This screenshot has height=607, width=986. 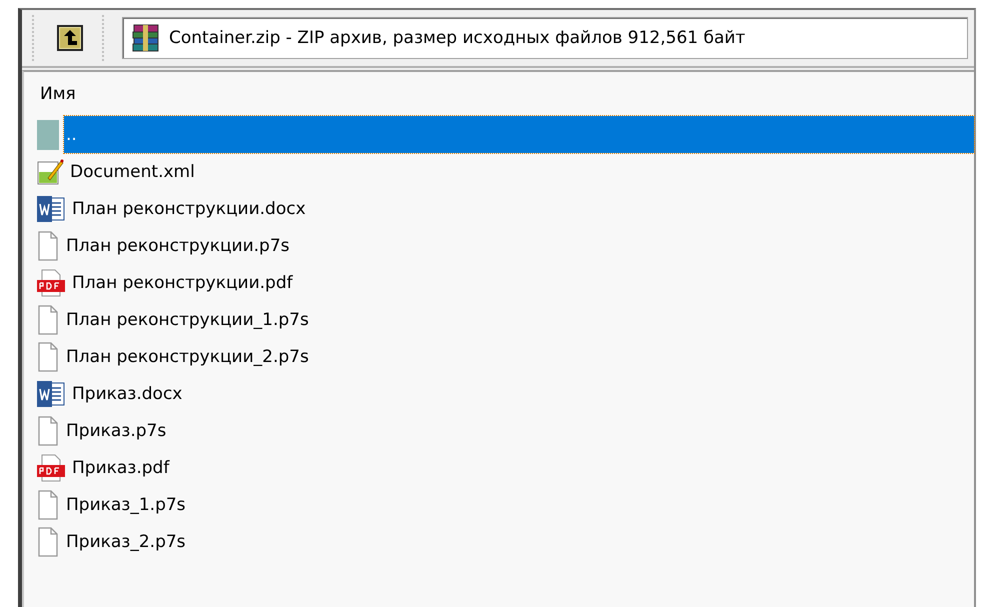 What do you see at coordinates (126, 504) in the screenshot?
I see `file-name: Приказ_1.p7s` at bounding box center [126, 504].